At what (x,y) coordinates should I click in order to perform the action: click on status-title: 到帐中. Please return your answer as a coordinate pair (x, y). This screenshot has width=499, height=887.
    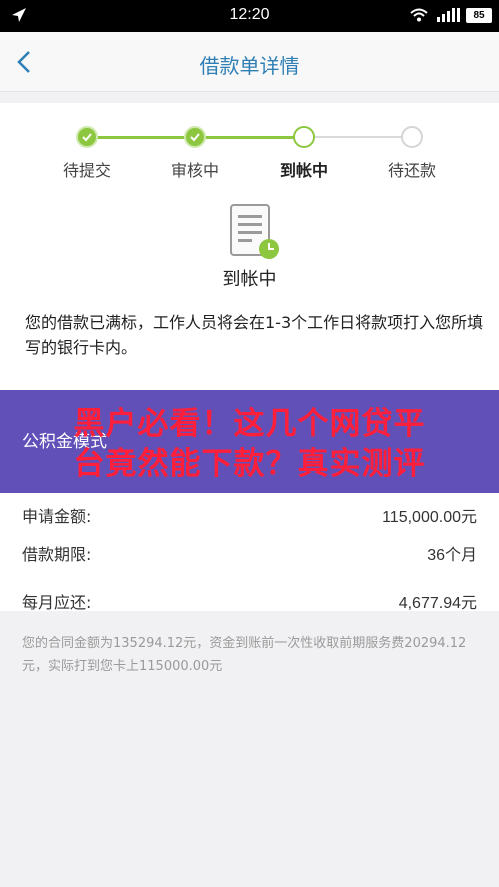
    Looking at the image, I should click on (249, 279).